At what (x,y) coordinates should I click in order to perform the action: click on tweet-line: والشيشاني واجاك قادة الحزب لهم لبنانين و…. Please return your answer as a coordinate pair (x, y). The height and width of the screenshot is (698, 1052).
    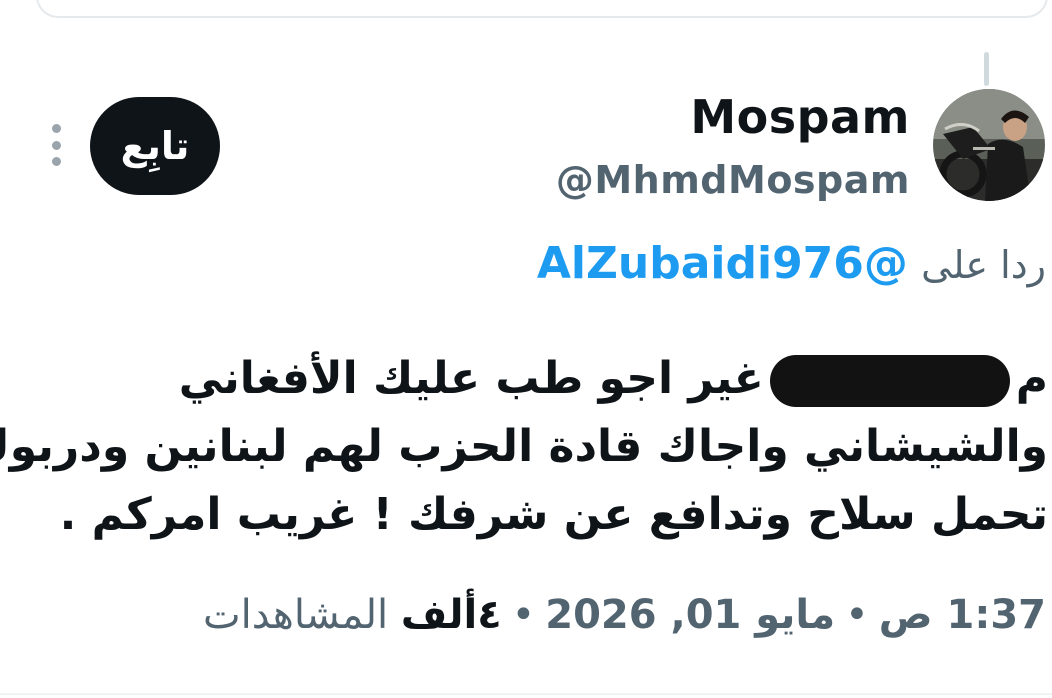
    Looking at the image, I should click on (524, 446).